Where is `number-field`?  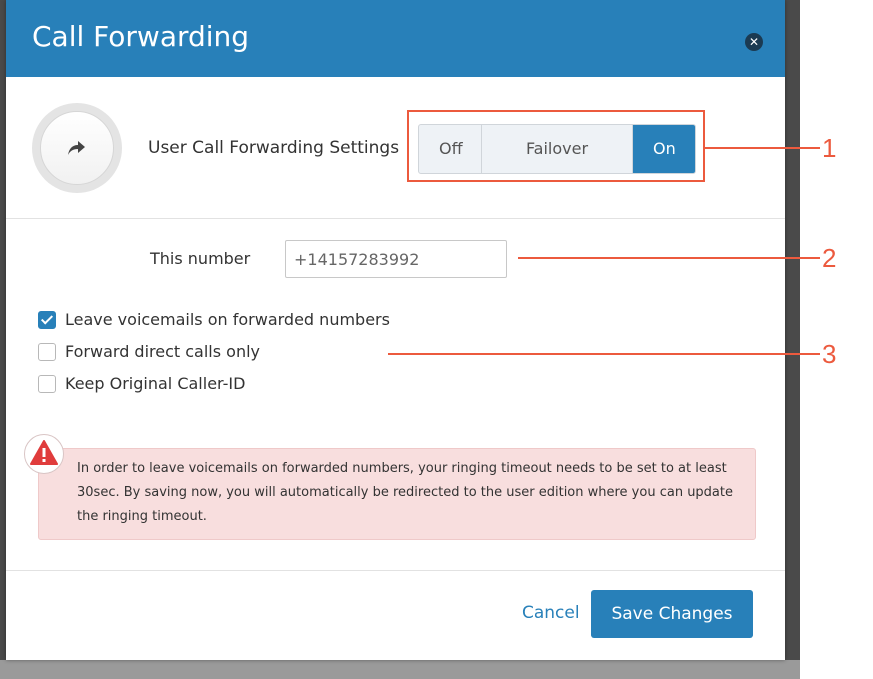 number-field is located at coordinates (396, 259).